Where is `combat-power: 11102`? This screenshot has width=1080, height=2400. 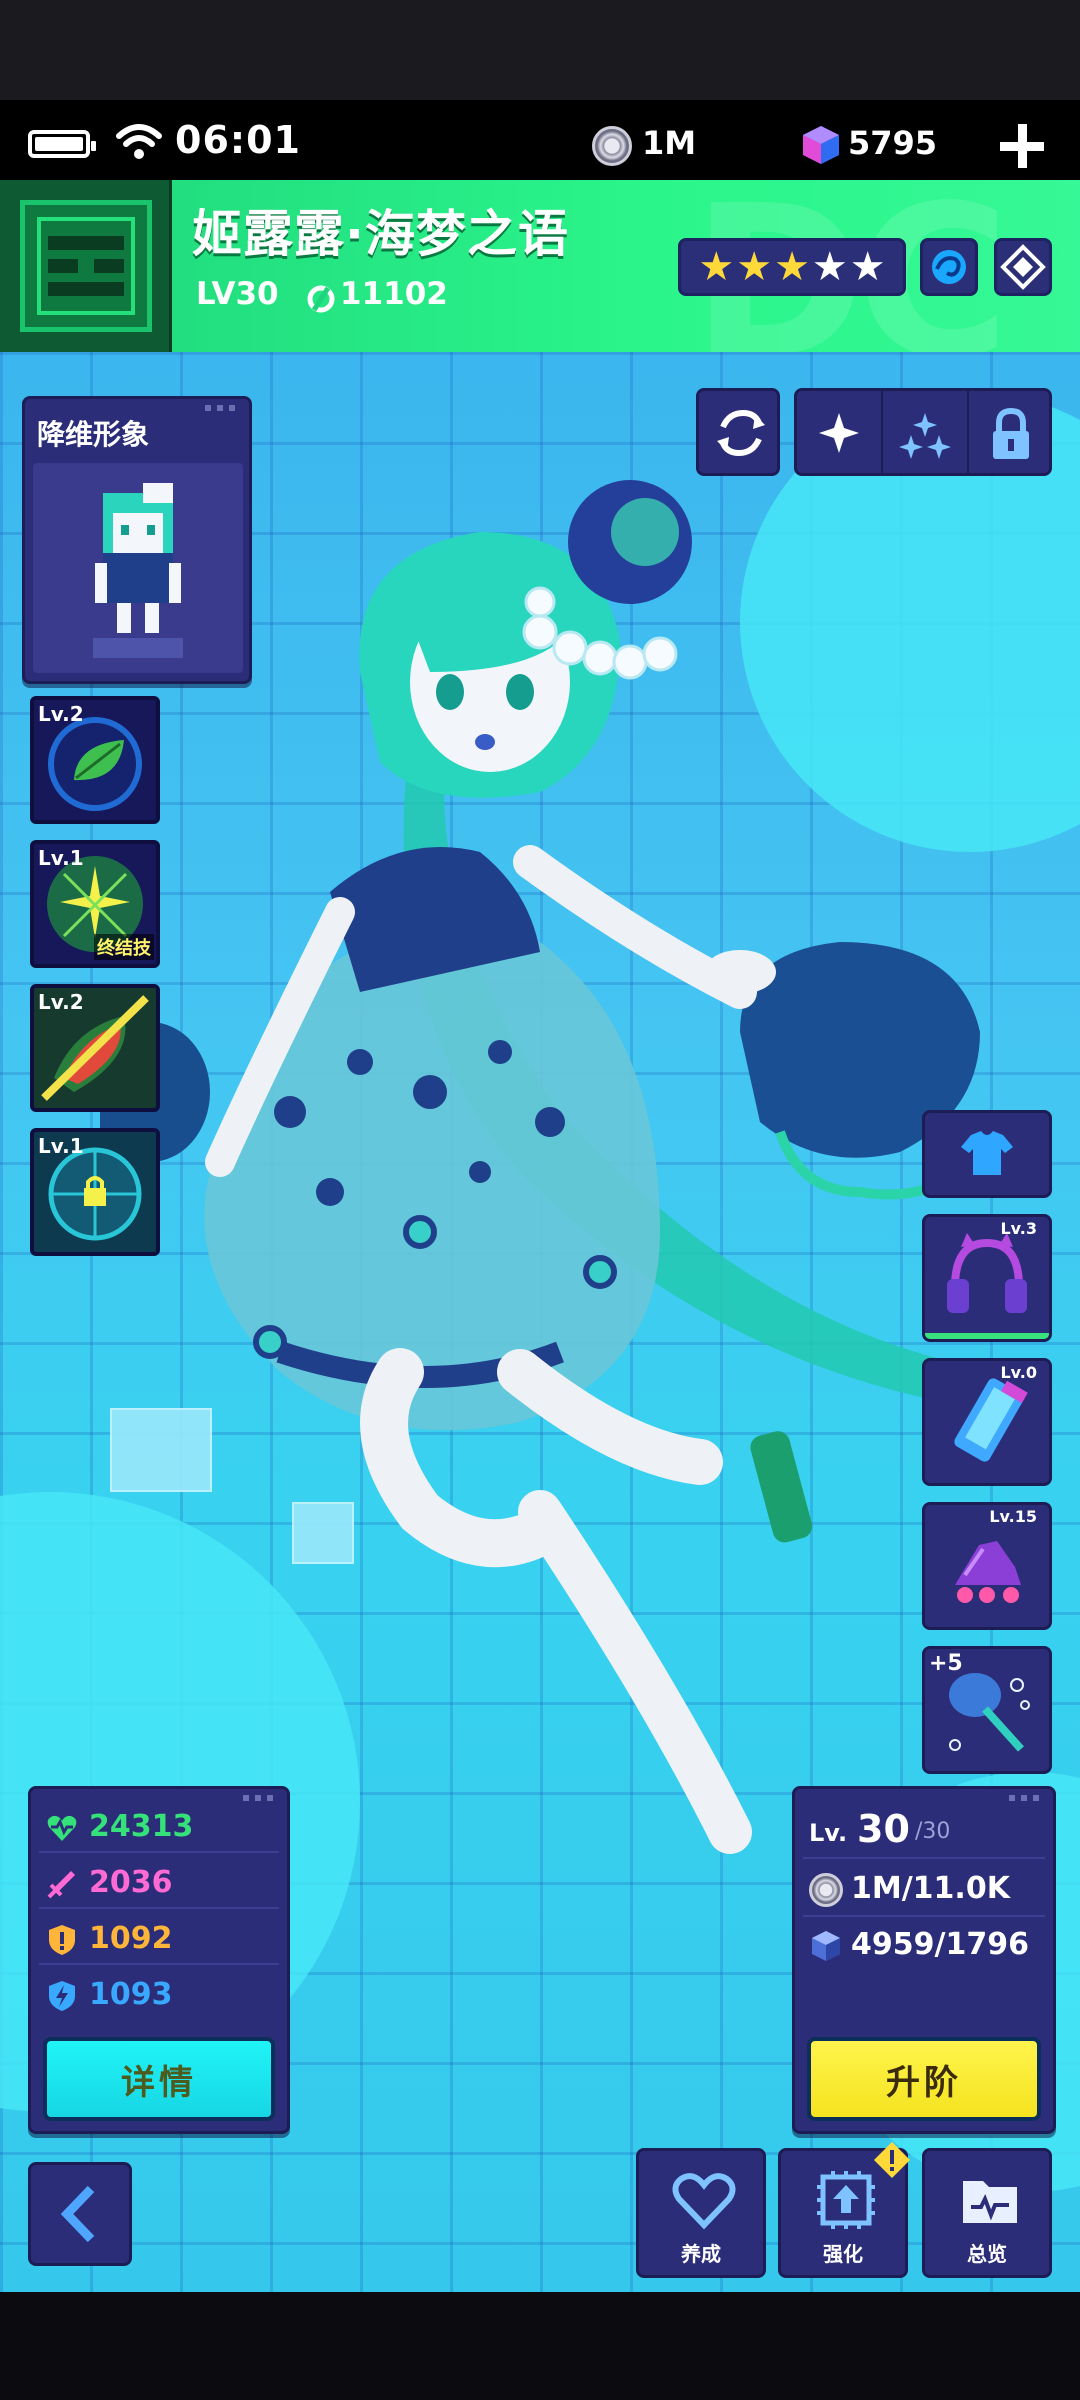
combat-power: 11102 is located at coordinates (394, 294).